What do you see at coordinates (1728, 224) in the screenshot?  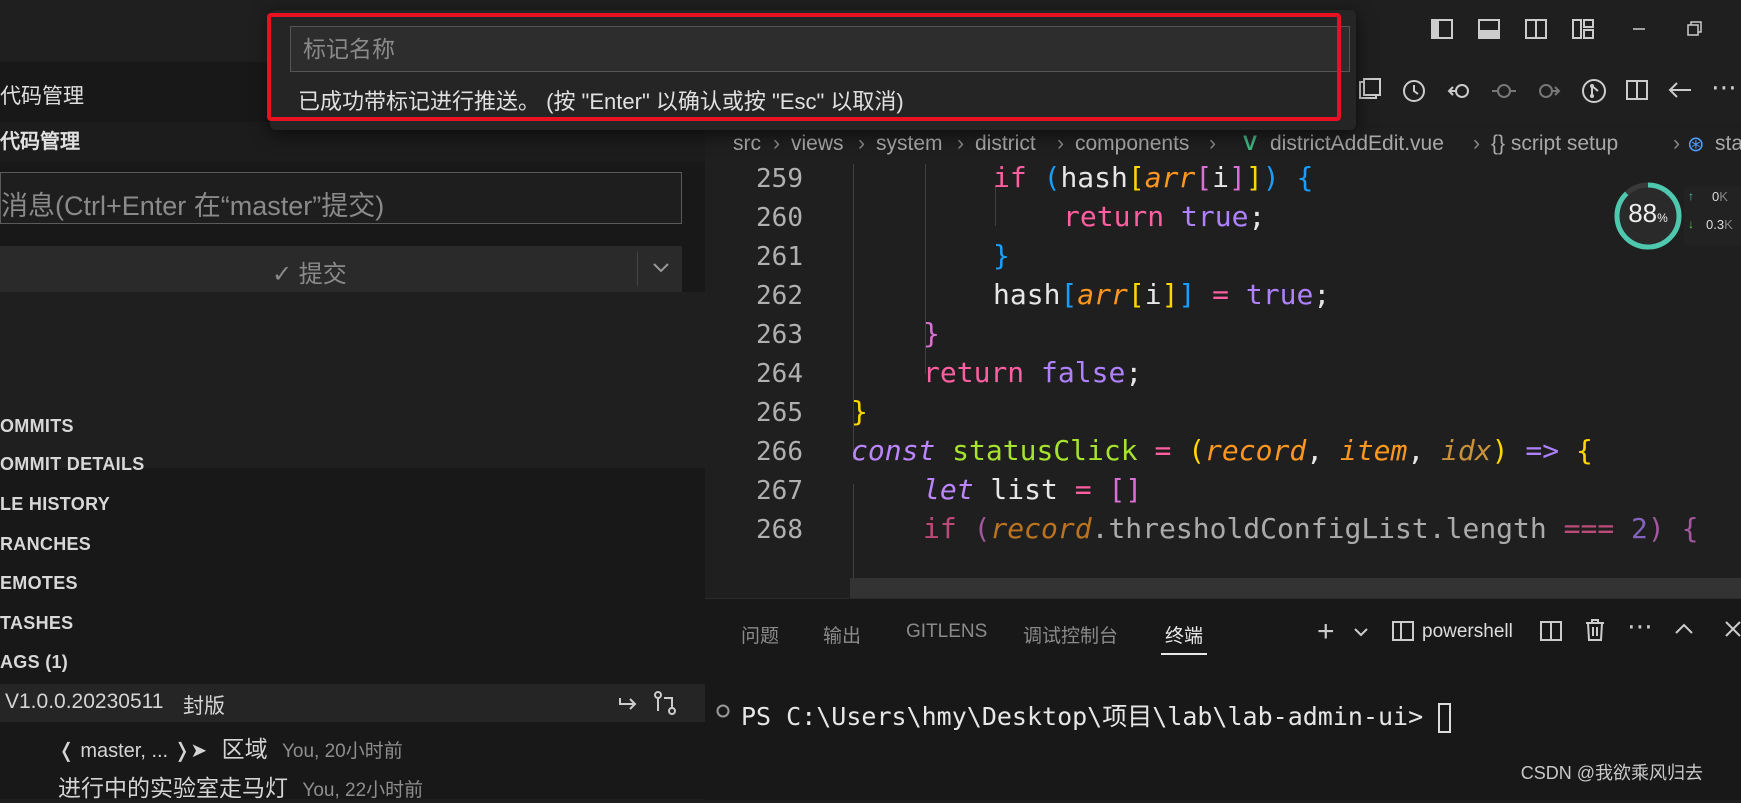 I see `download-unit: K` at bounding box center [1728, 224].